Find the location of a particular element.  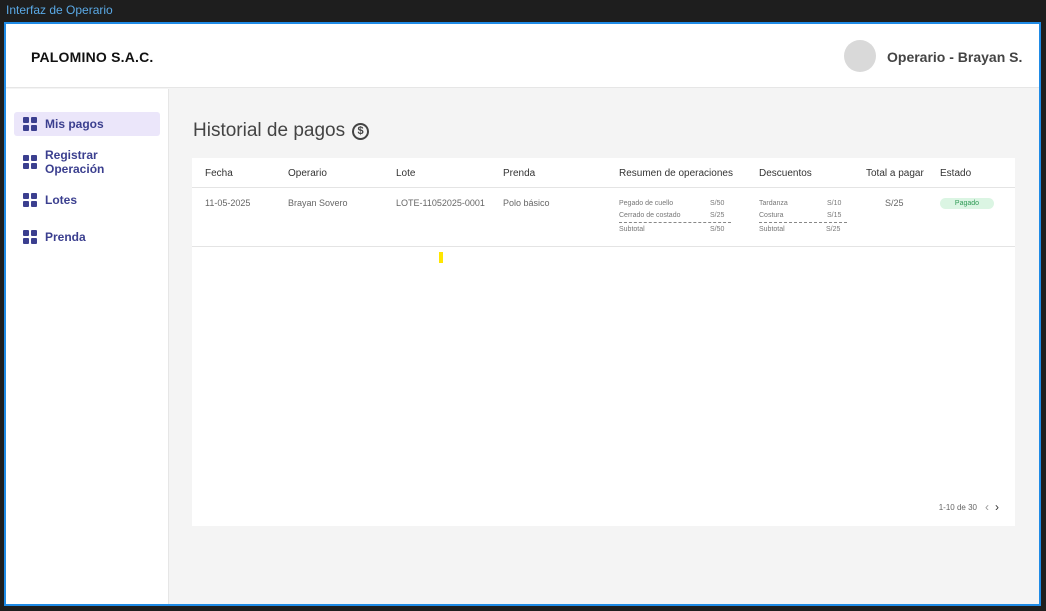

sidebar-item-lotes: Lotes is located at coordinates (87, 200).